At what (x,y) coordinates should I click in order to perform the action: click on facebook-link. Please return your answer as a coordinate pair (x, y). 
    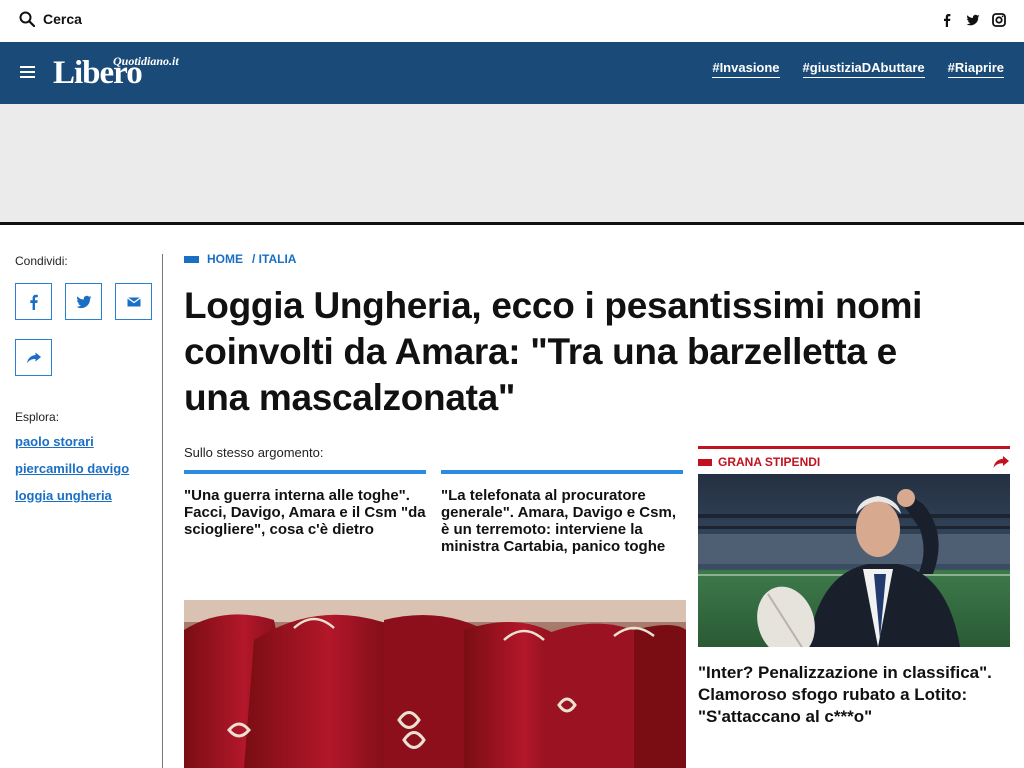
    Looking at the image, I should click on (947, 20).